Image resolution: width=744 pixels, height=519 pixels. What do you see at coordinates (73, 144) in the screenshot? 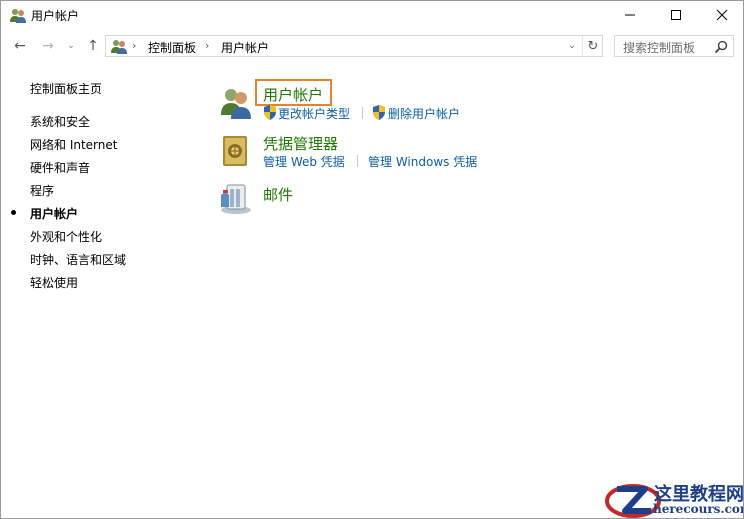
I see `sidebar-item-network-internet: 网络和 Internet` at bounding box center [73, 144].